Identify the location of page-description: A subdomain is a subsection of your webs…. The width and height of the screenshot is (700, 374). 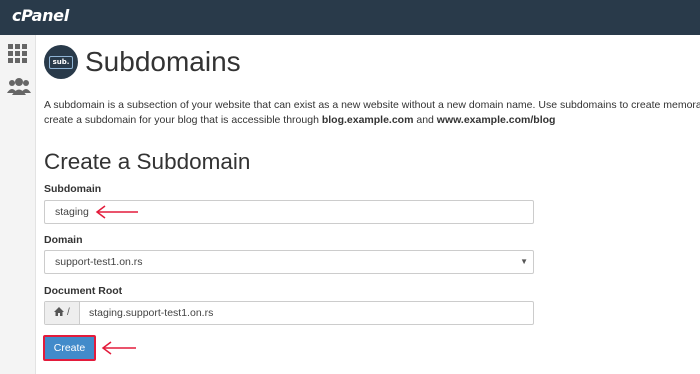
(372, 113).